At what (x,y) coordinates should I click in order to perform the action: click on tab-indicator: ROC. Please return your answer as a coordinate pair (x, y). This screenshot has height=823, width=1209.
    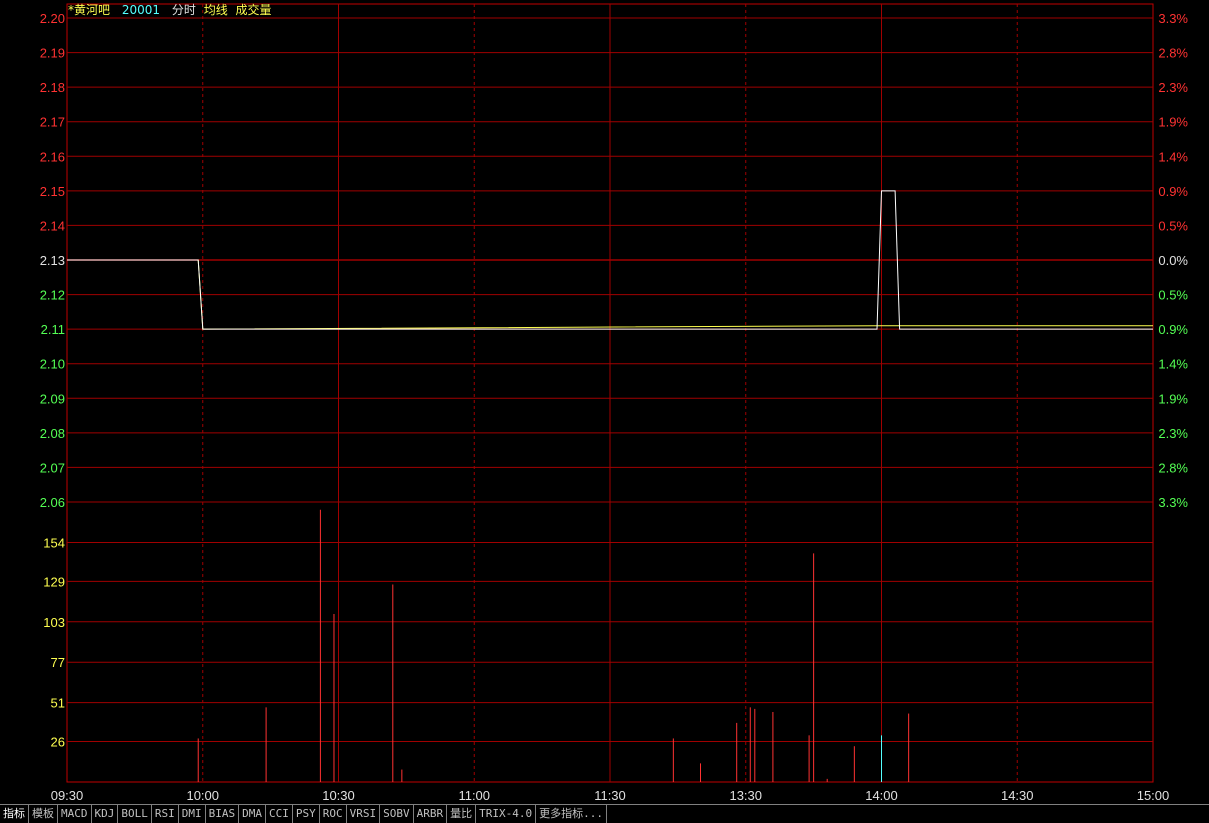
    Looking at the image, I should click on (333, 814).